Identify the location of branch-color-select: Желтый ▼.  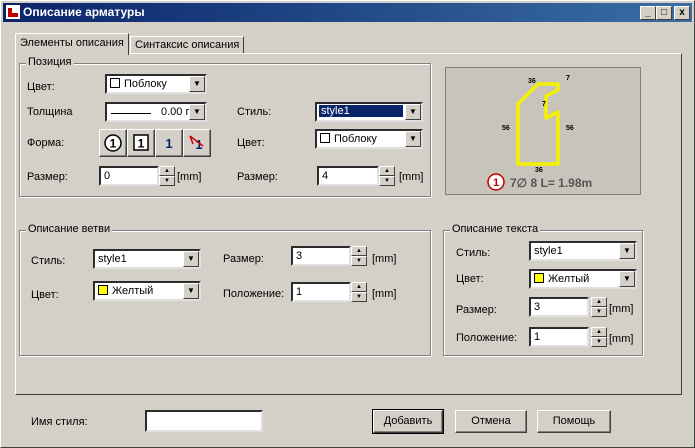
(147, 291).